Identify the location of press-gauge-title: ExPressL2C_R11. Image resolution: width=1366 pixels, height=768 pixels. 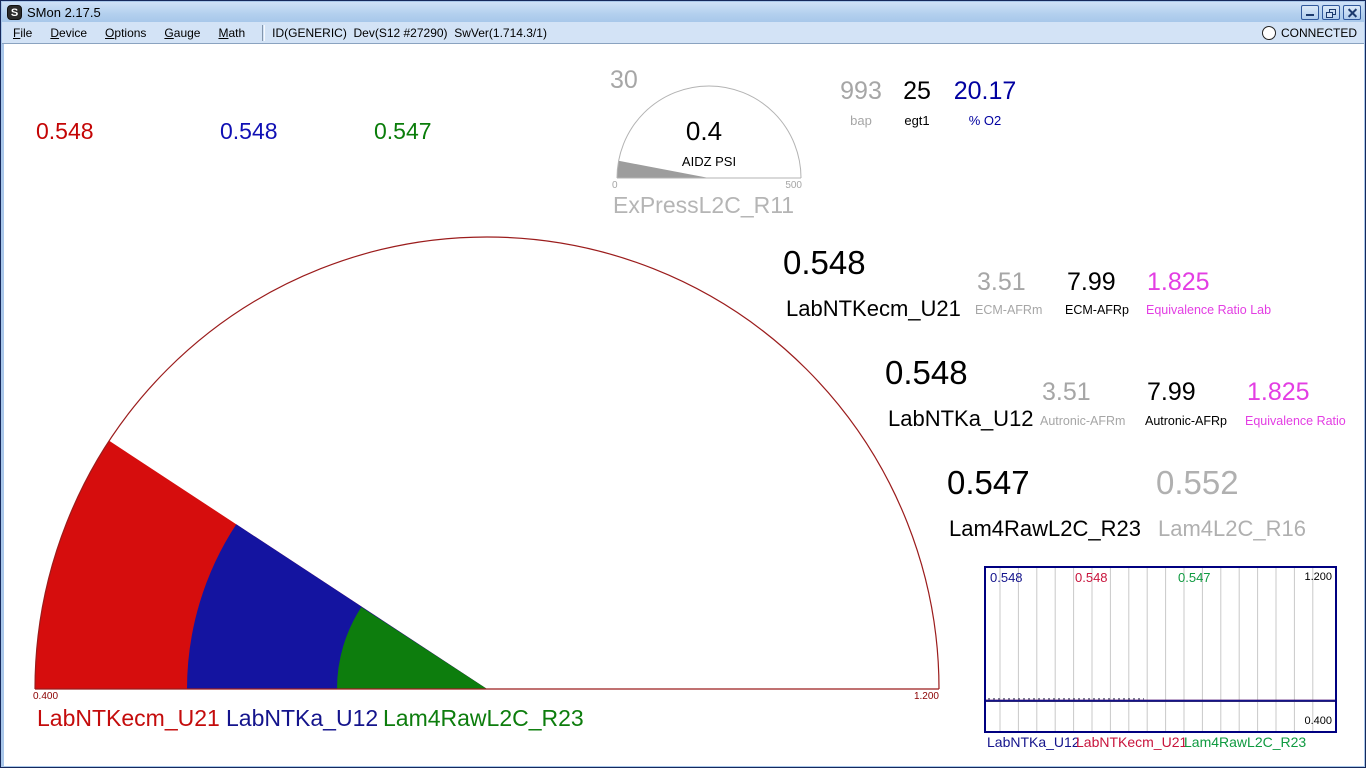
(704, 205).